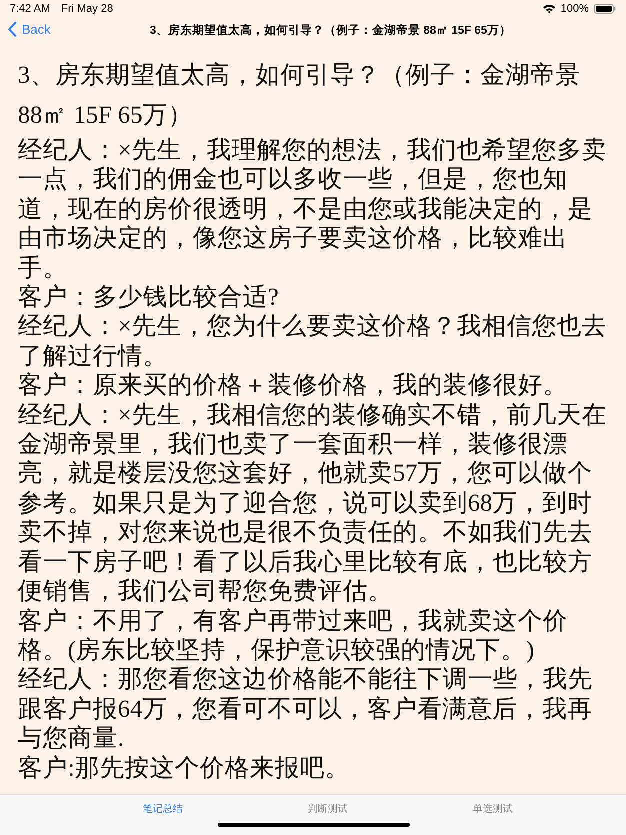  Describe the element at coordinates (313, 342) in the screenshot. I see `dialogue-paragraph: 经纪人：×先生，您为什么要卖这价格？我相信您也去了解过行情。` at that location.